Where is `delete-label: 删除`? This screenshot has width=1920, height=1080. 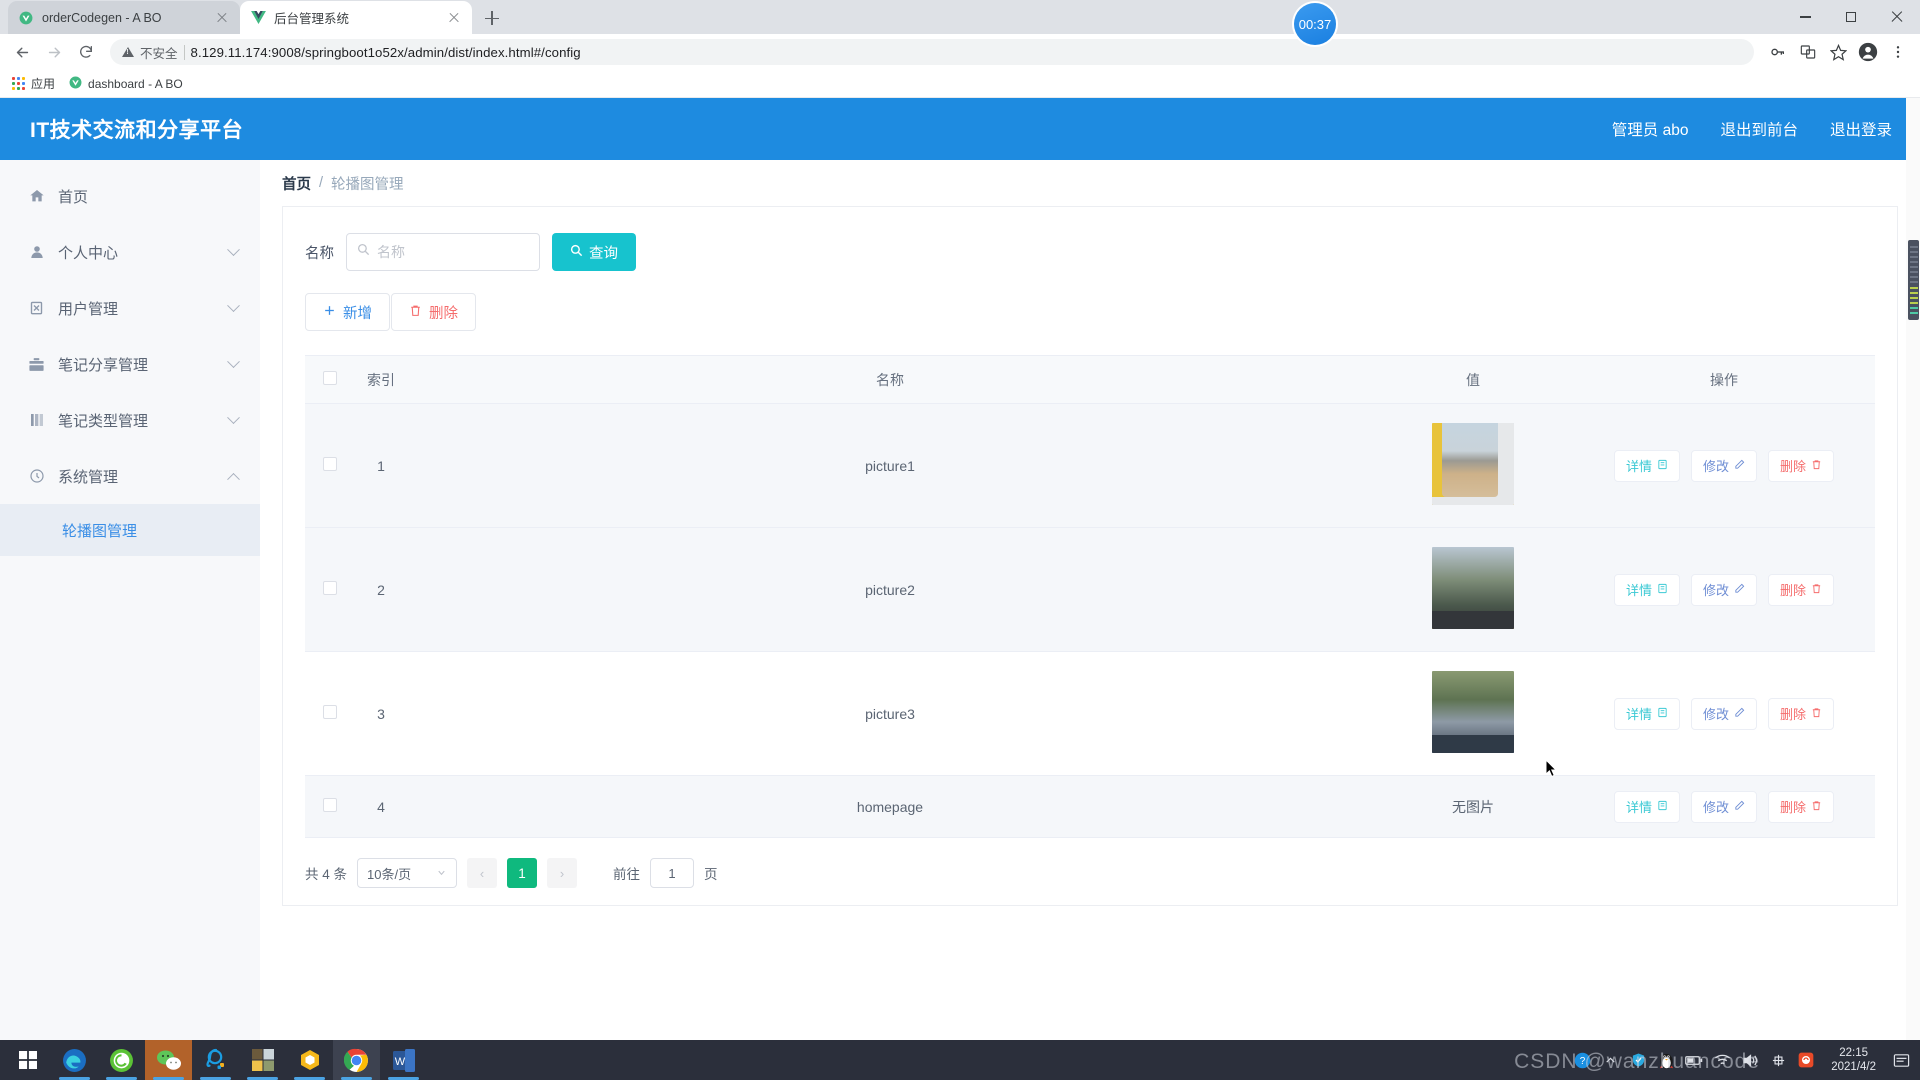 delete-label: 删除 is located at coordinates (1793, 466).